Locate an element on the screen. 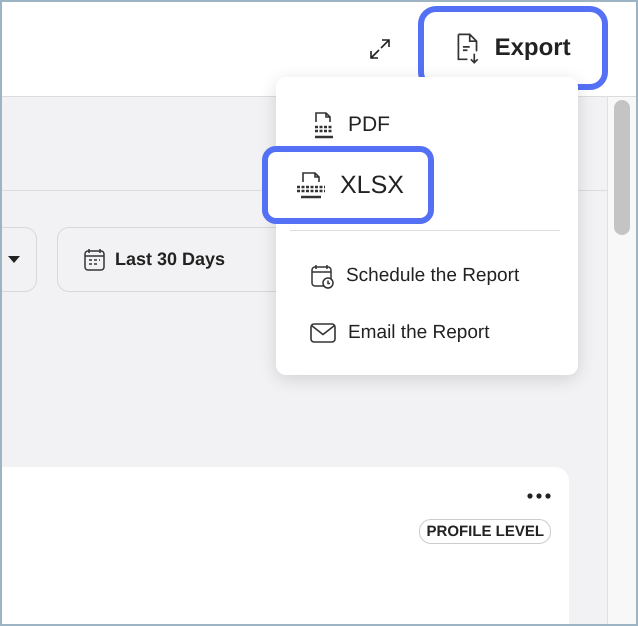  profile-level-tag: PROFILE LEVEL is located at coordinates (485, 531).